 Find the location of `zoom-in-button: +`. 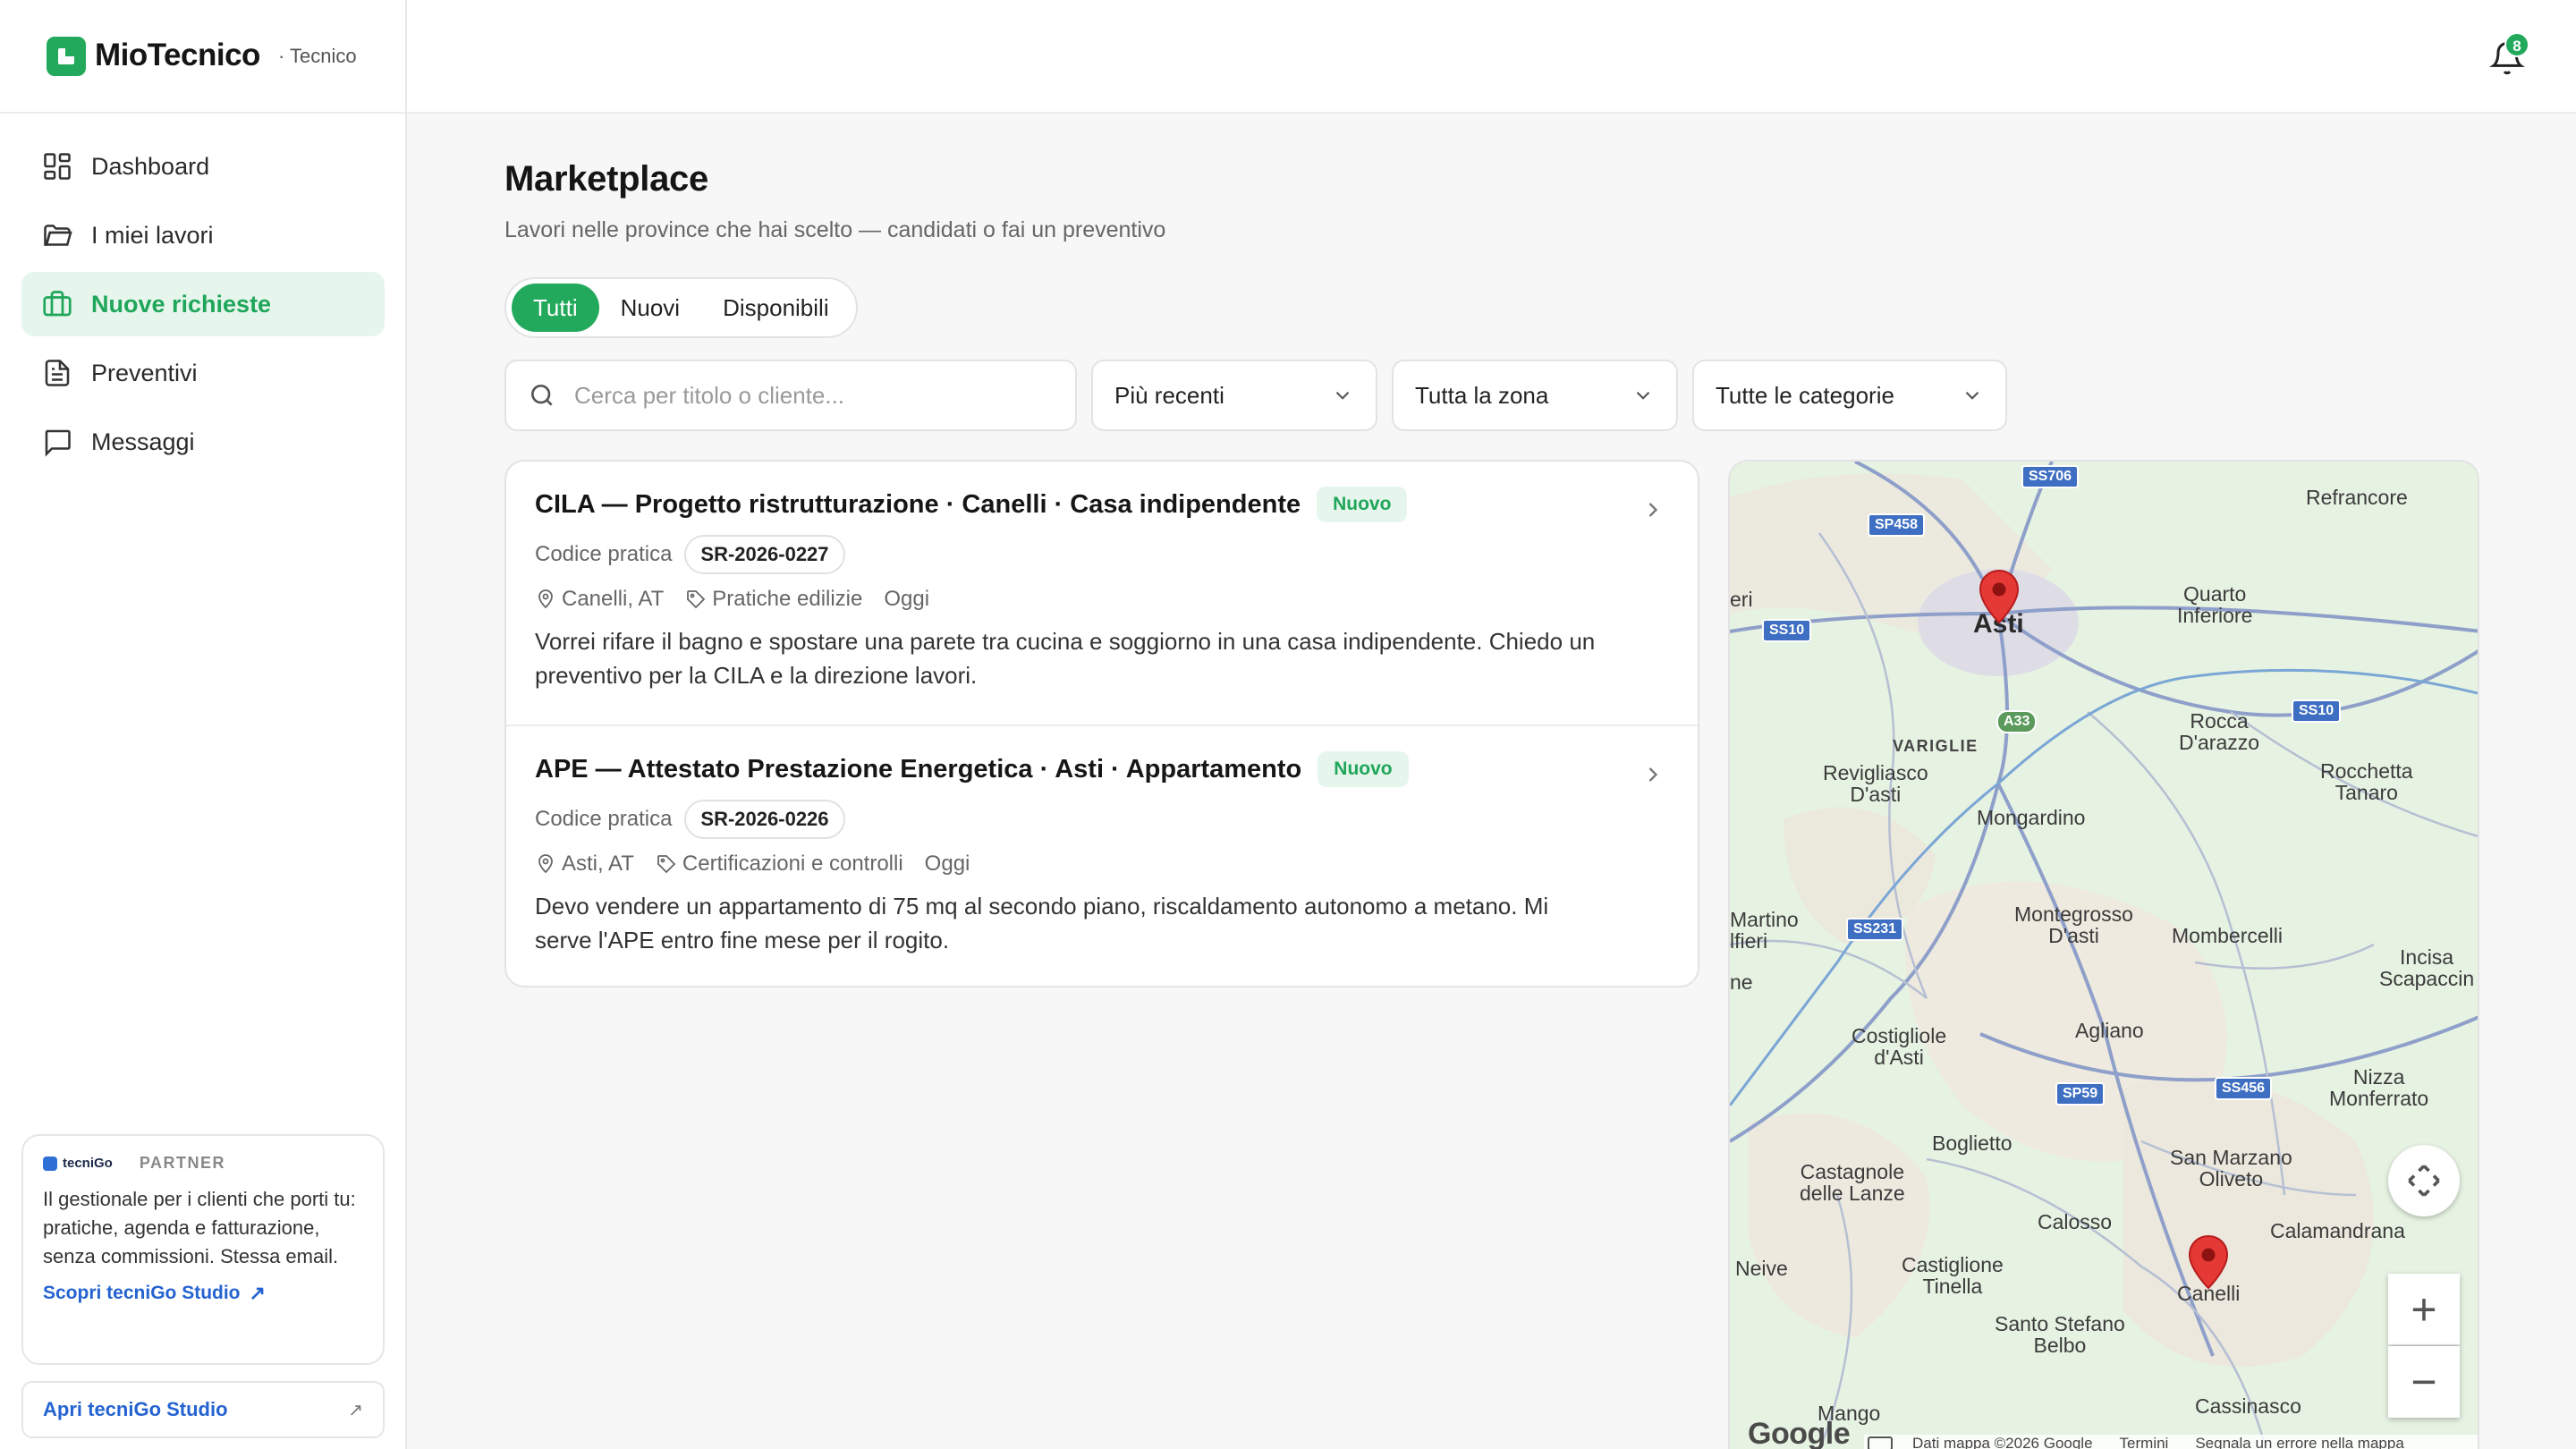

zoom-in-button: + is located at coordinates (2424, 1309).